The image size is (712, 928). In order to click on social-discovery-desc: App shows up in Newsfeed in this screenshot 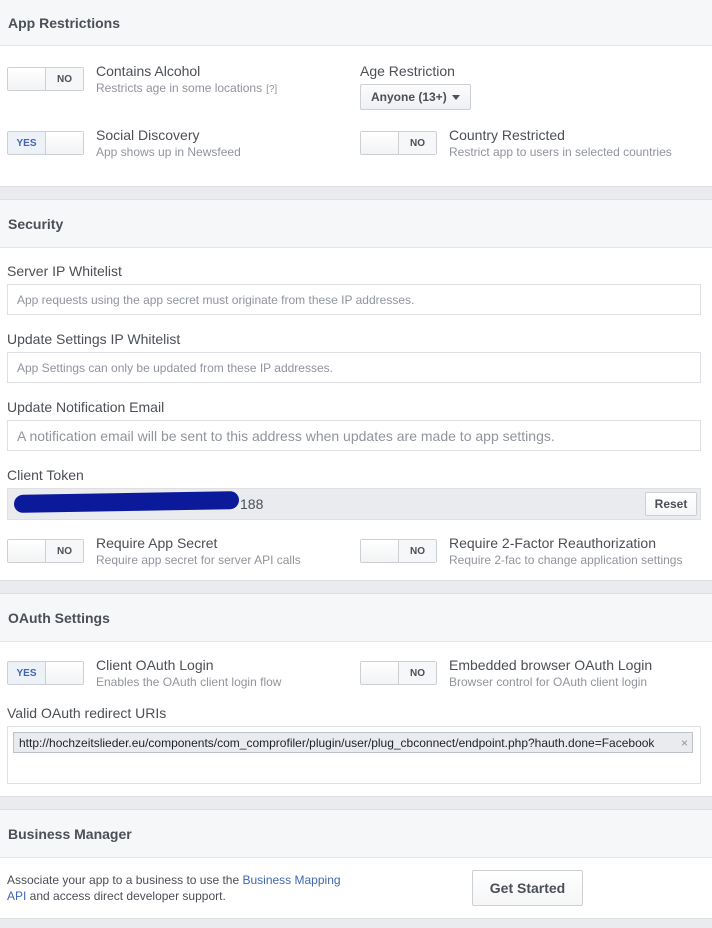, I will do `click(168, 152)`.